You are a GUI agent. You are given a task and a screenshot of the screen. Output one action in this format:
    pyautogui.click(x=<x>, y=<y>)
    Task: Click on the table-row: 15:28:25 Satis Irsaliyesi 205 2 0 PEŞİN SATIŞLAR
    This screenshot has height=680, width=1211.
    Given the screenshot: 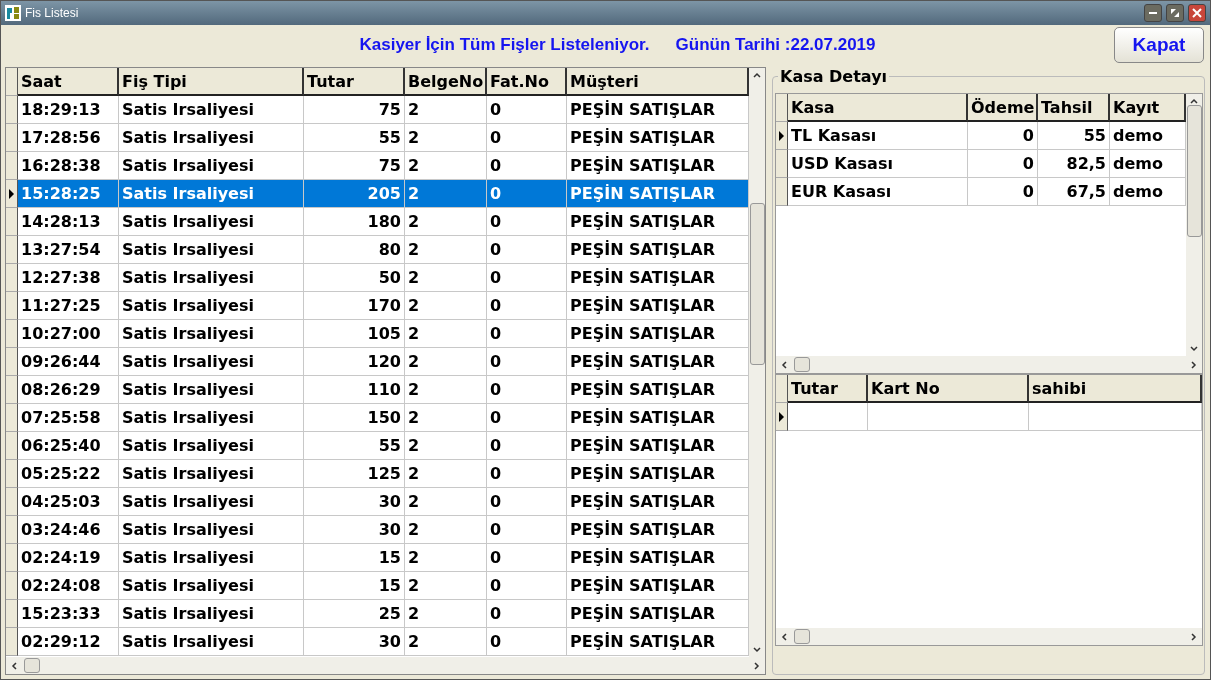 What is the action you would take?
    pyautogui.click(x=377, y=194)
    